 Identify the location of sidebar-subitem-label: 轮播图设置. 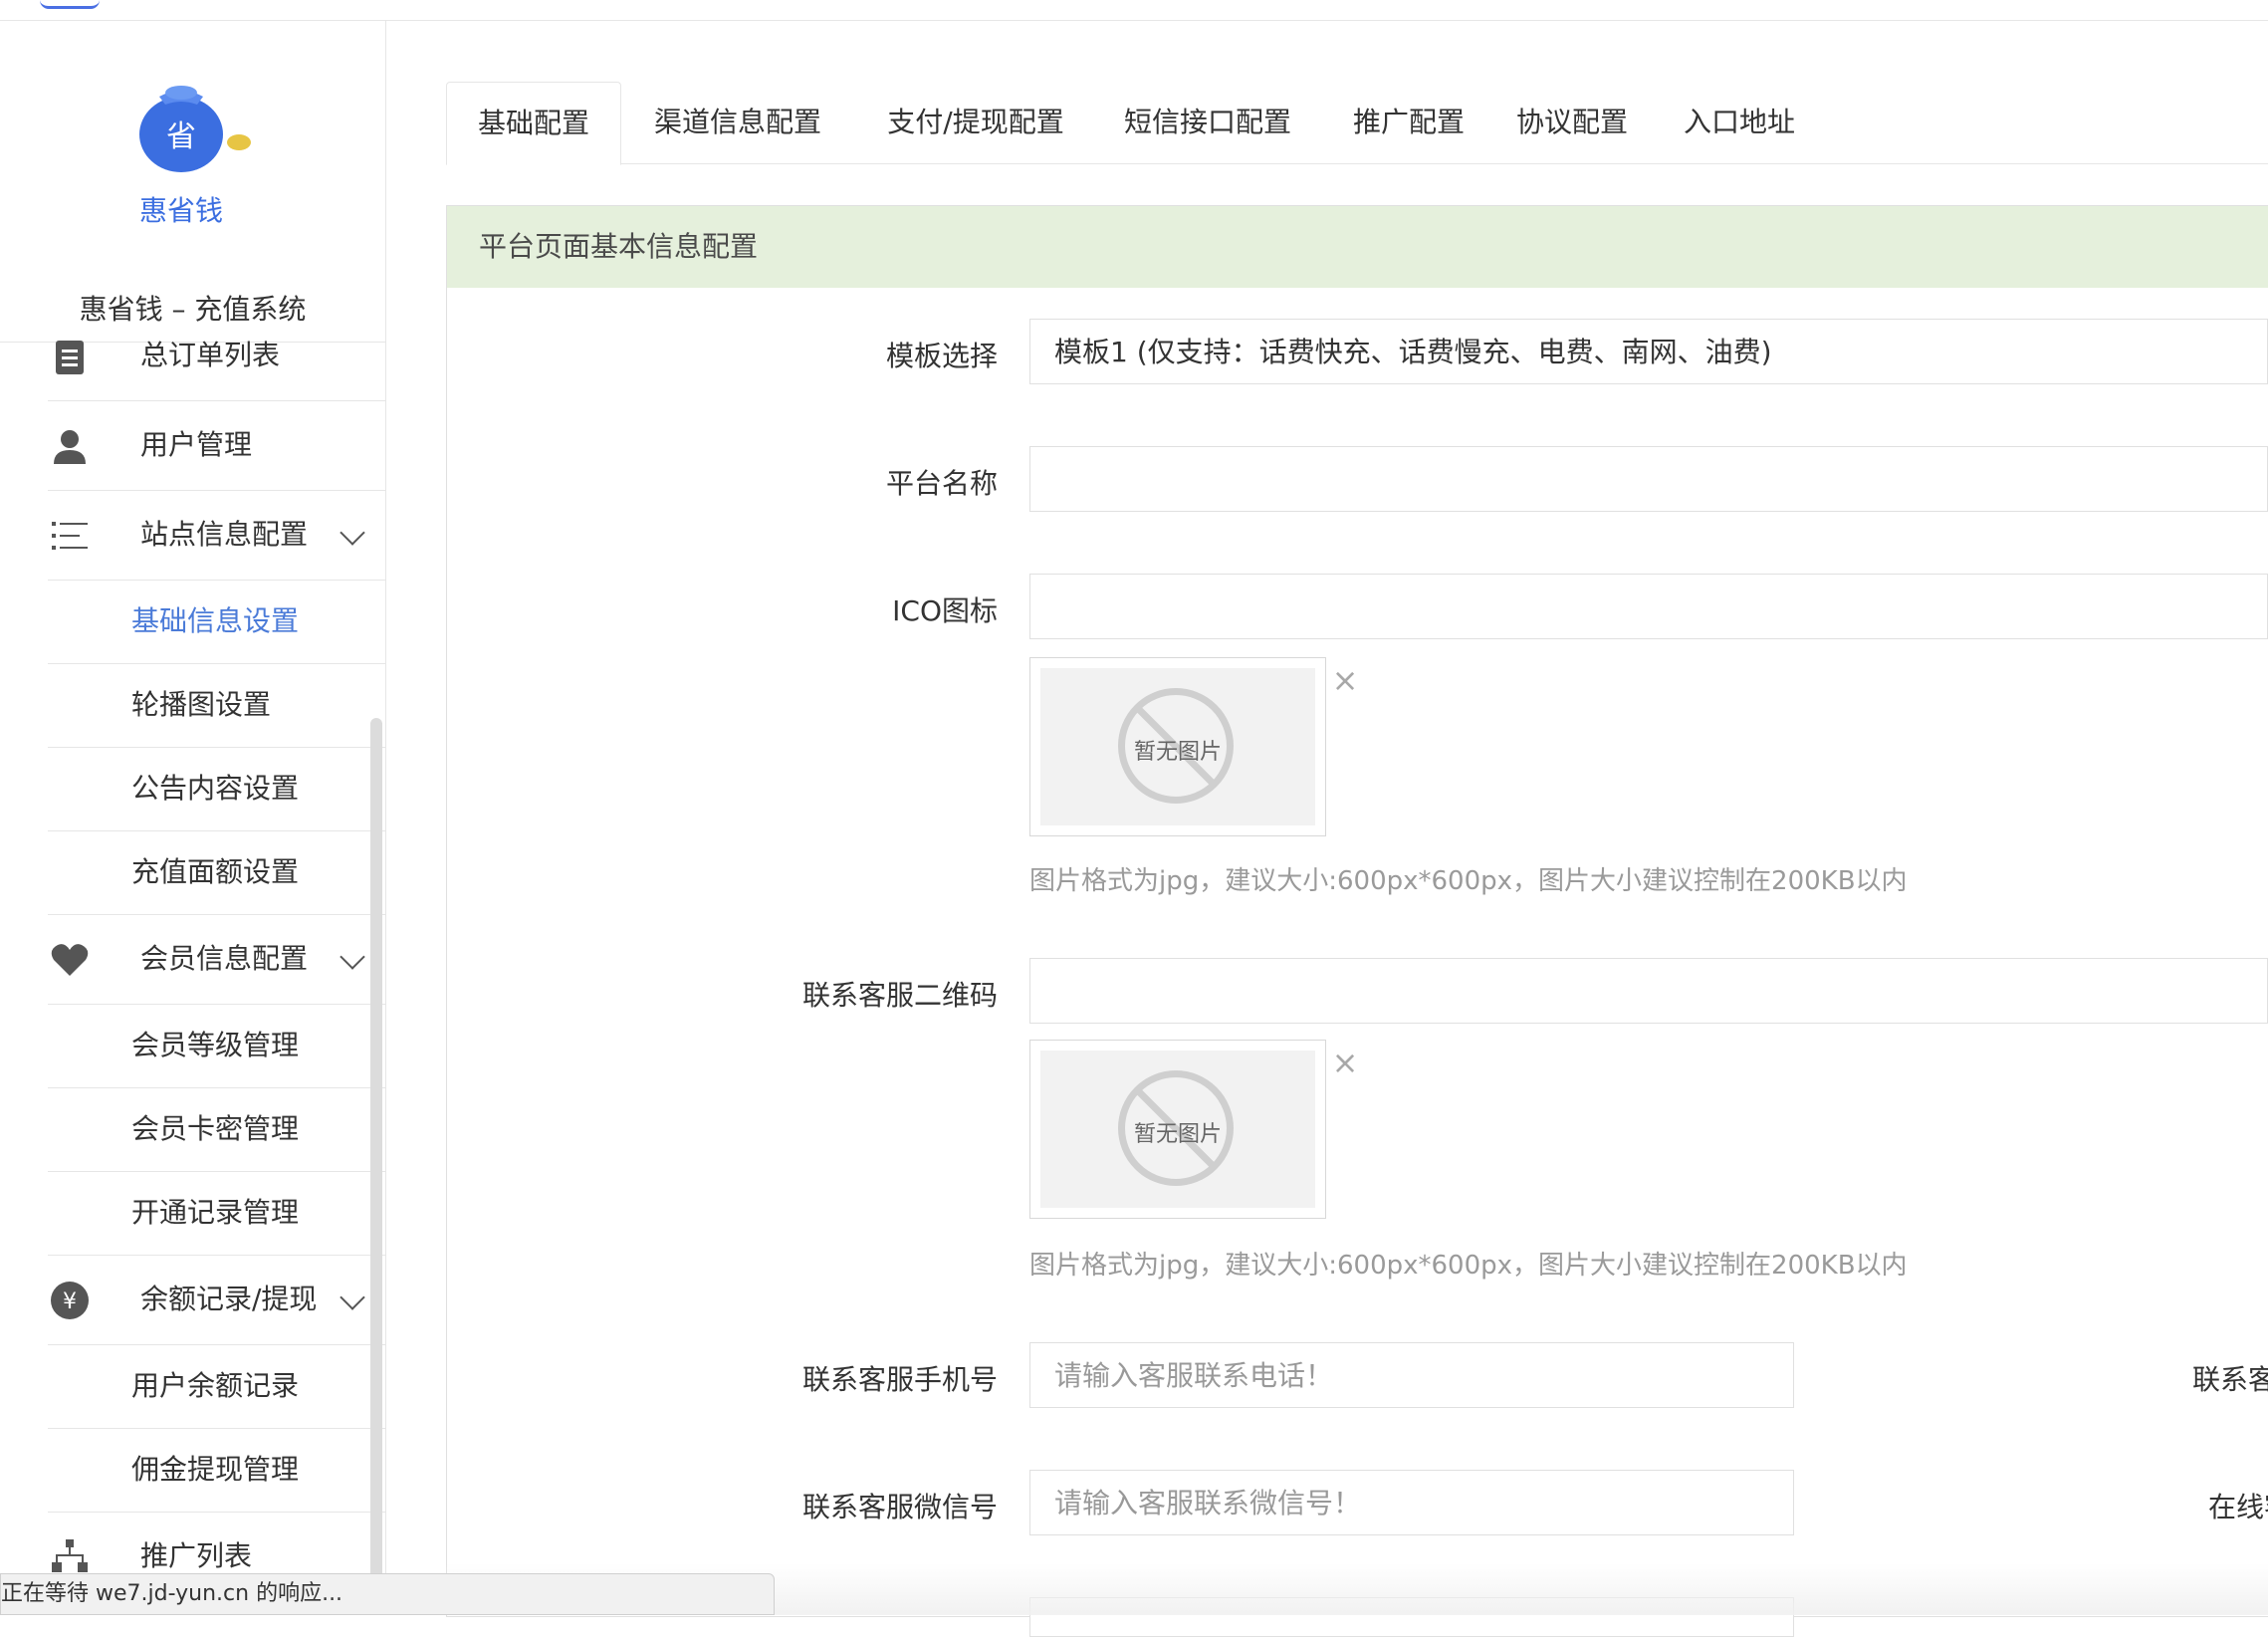
(201, 704).